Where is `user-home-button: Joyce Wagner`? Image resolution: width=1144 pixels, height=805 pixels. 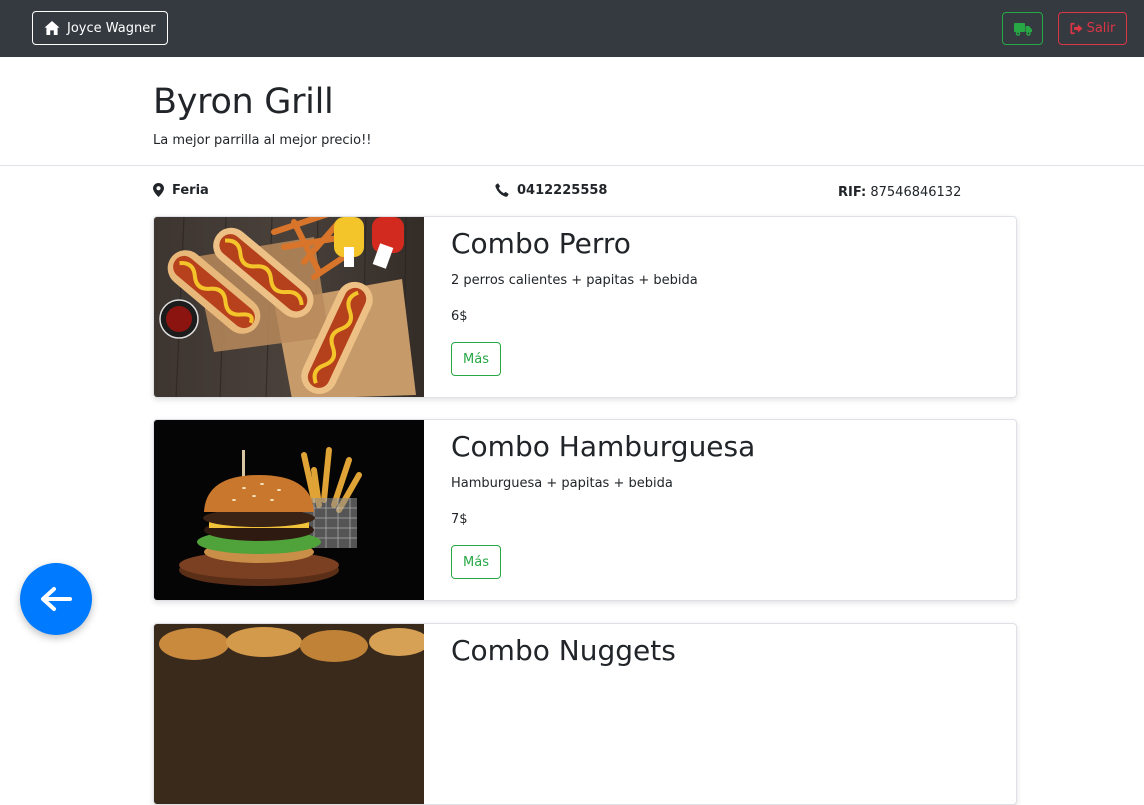
user-home-button: Joyce Wagner is located at coordinates (100, 28).